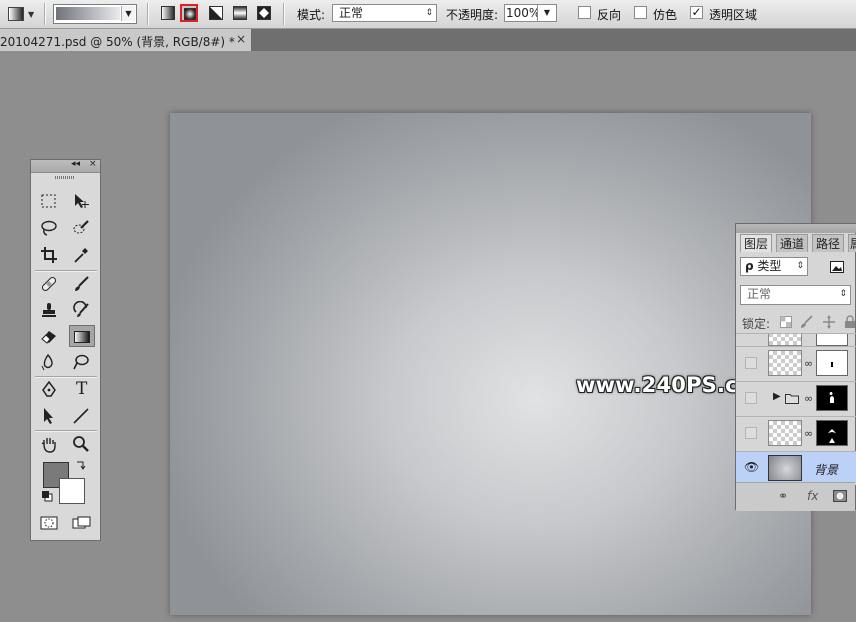 The height and width of the screenshot is (622, 856). I want to click on gradient-picker: ▼, so click(95, 14).